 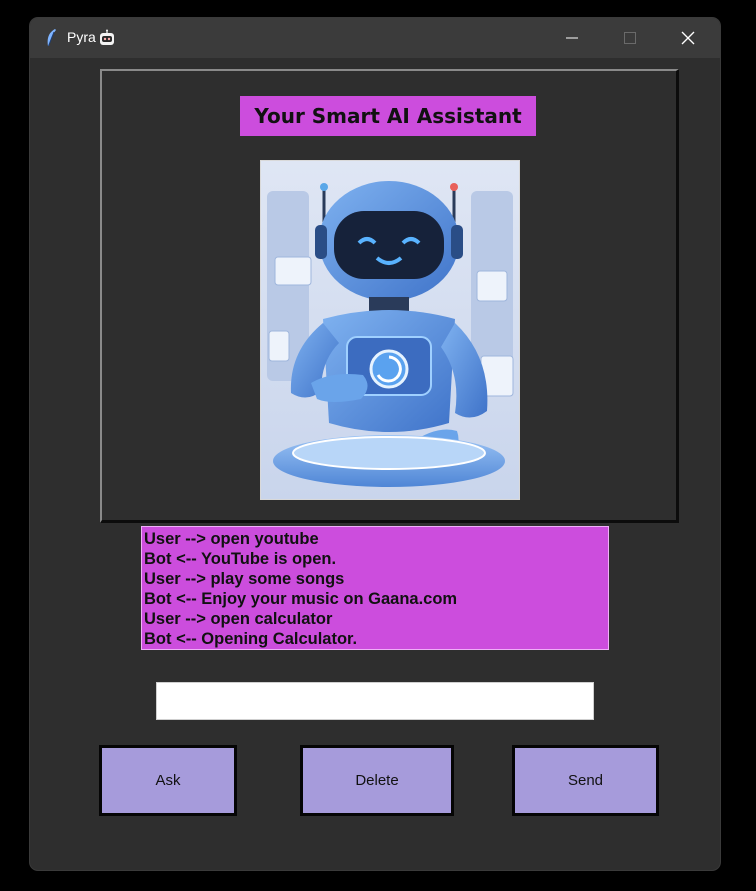 What do you see at coordinates (107, 37) in the screenshot?
I see `robot-emoji-icon` at bounding box center [107, 37].